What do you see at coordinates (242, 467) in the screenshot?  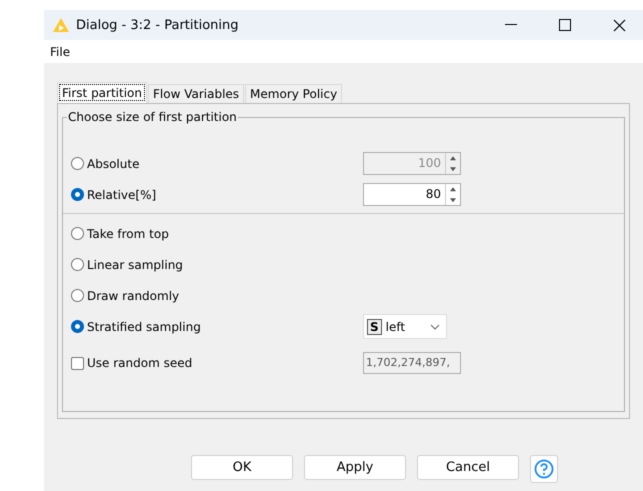 I see `dialog-button: OK` at bounding box center [242, 467].